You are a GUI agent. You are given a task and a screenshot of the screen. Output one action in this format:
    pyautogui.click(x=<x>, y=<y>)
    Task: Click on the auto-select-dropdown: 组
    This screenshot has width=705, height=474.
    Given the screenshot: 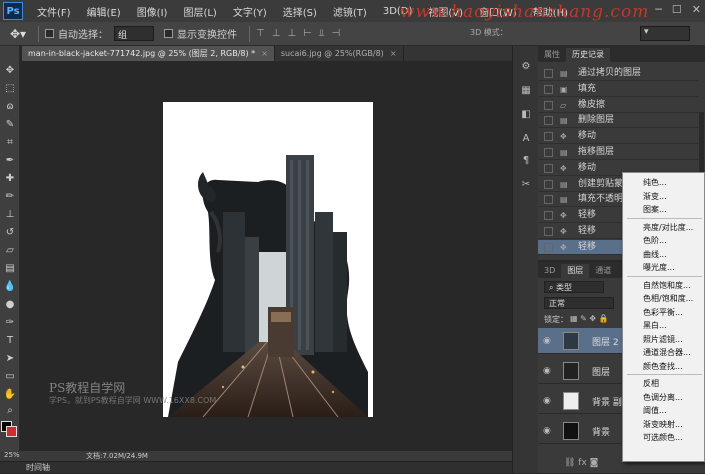 What is the action you would take?
    pyautogui.click(x=134, y=33)
    